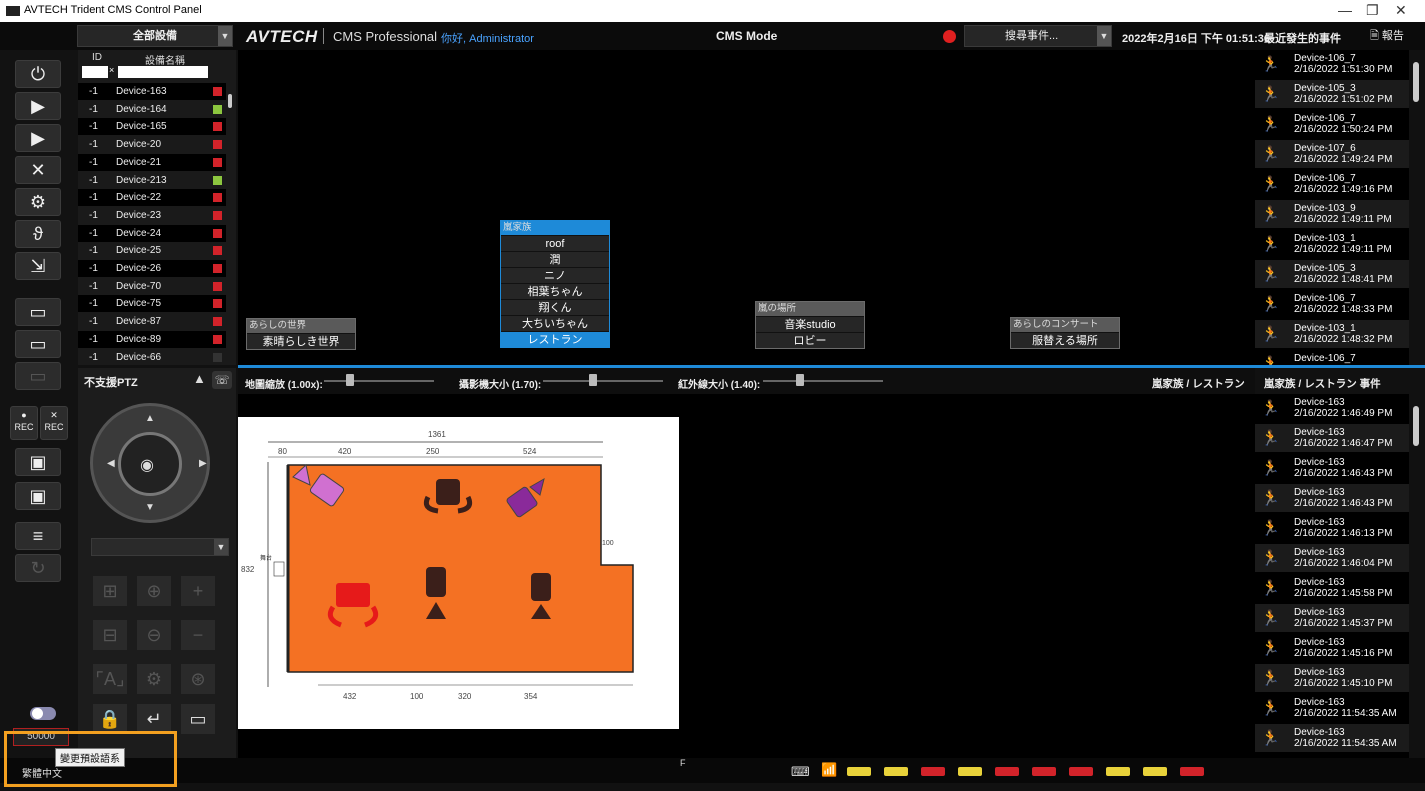  I want to click on return-icon: ↵, so click(154, 719).